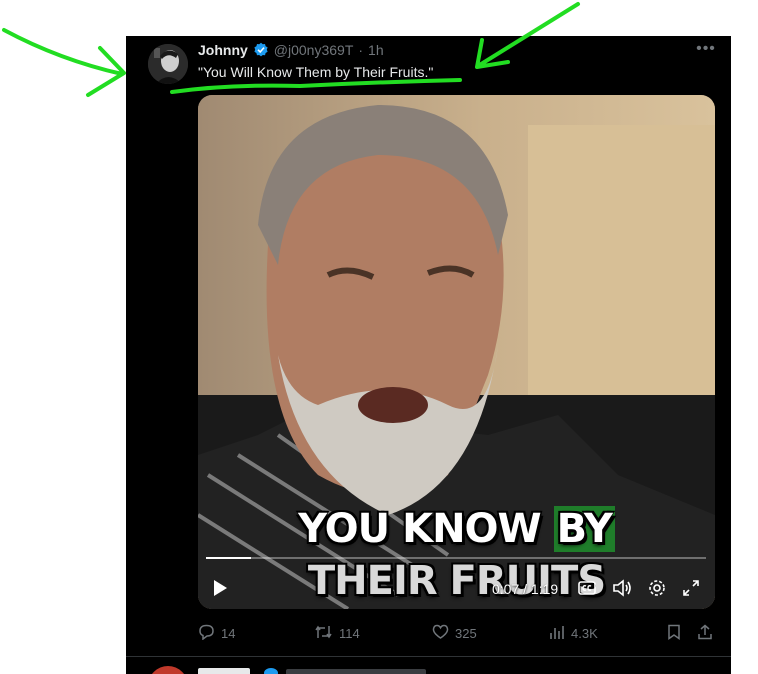 This screenshot has height=674, width=758. Describe the element at coordinates (337, 633) in the screenshot. I see `repost-button: 114` at that location.